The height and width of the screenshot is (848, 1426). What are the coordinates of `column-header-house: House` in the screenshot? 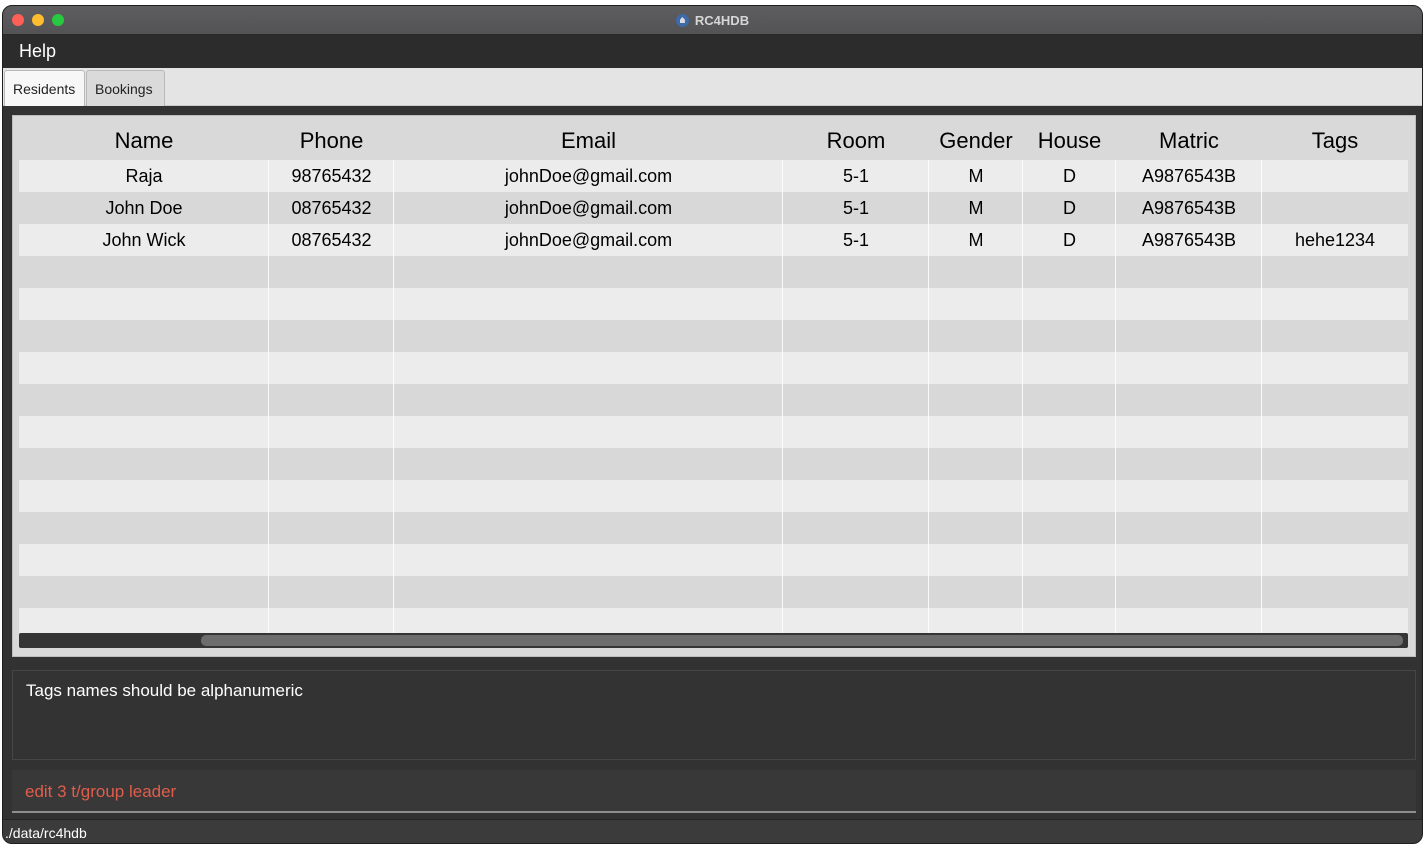 It's located at (1069, 138).